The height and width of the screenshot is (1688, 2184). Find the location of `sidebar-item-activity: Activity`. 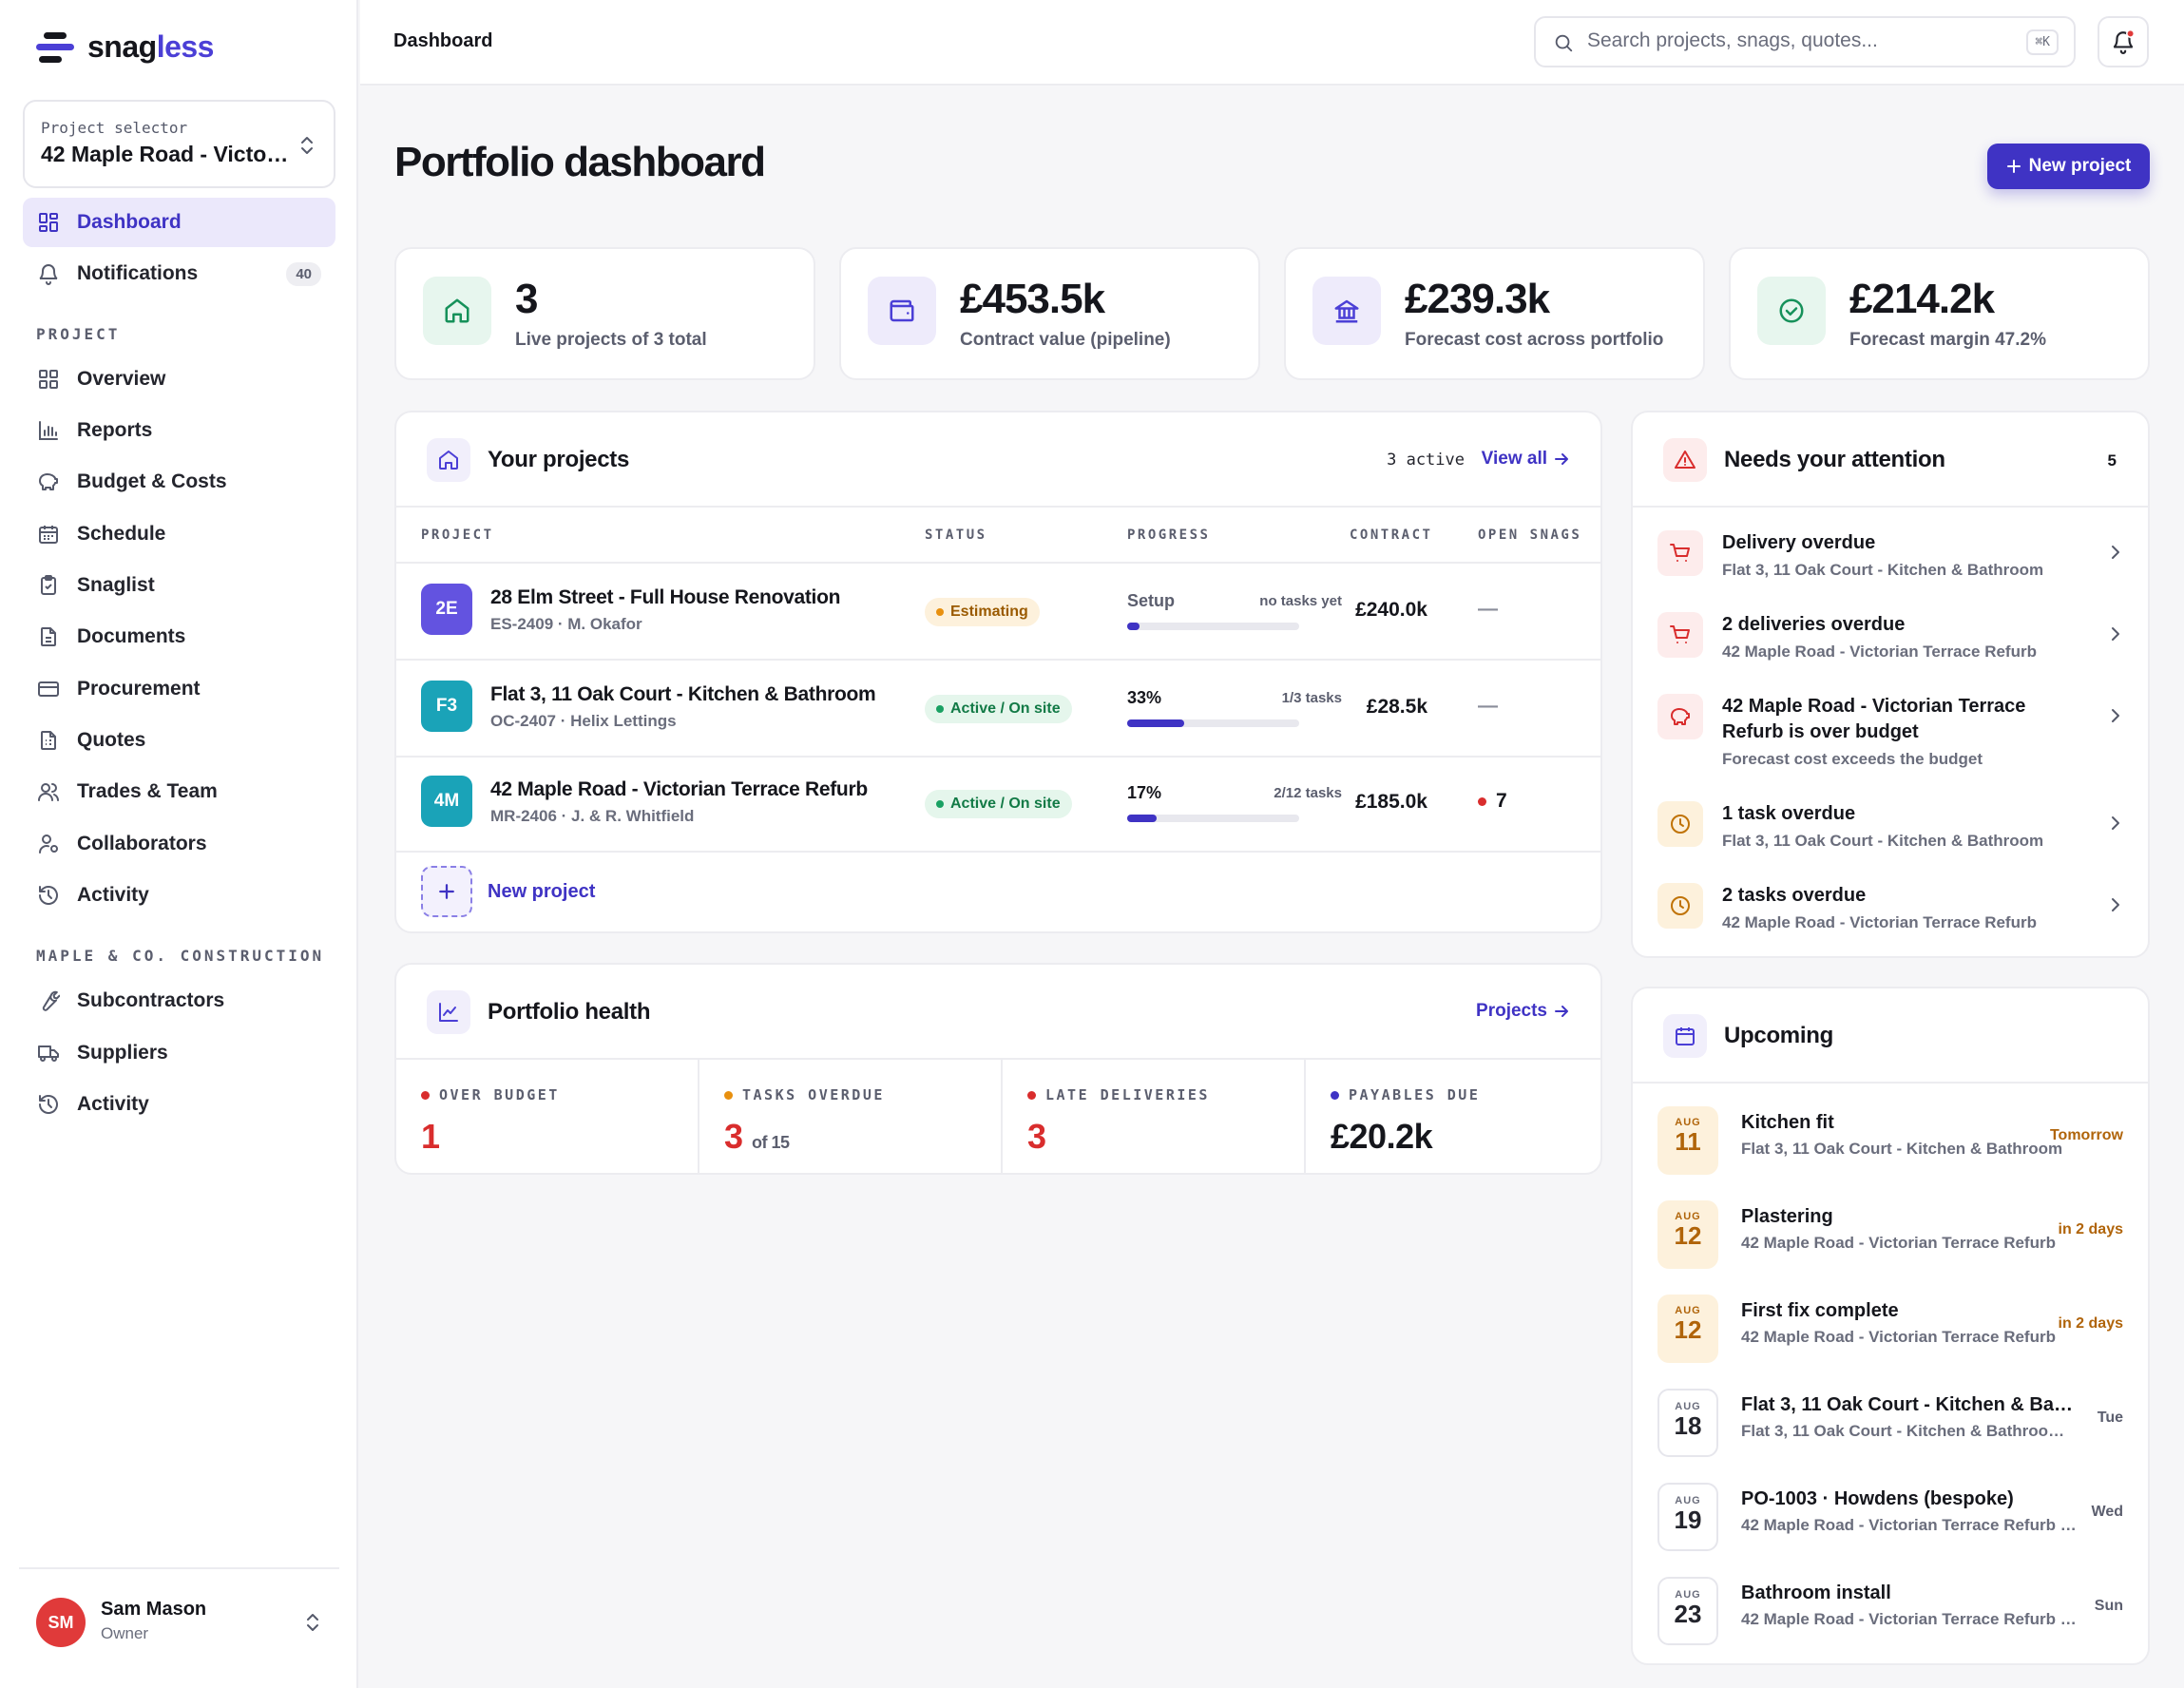

sidebar-item-activity: Activity is located at coordinates (179, 895).